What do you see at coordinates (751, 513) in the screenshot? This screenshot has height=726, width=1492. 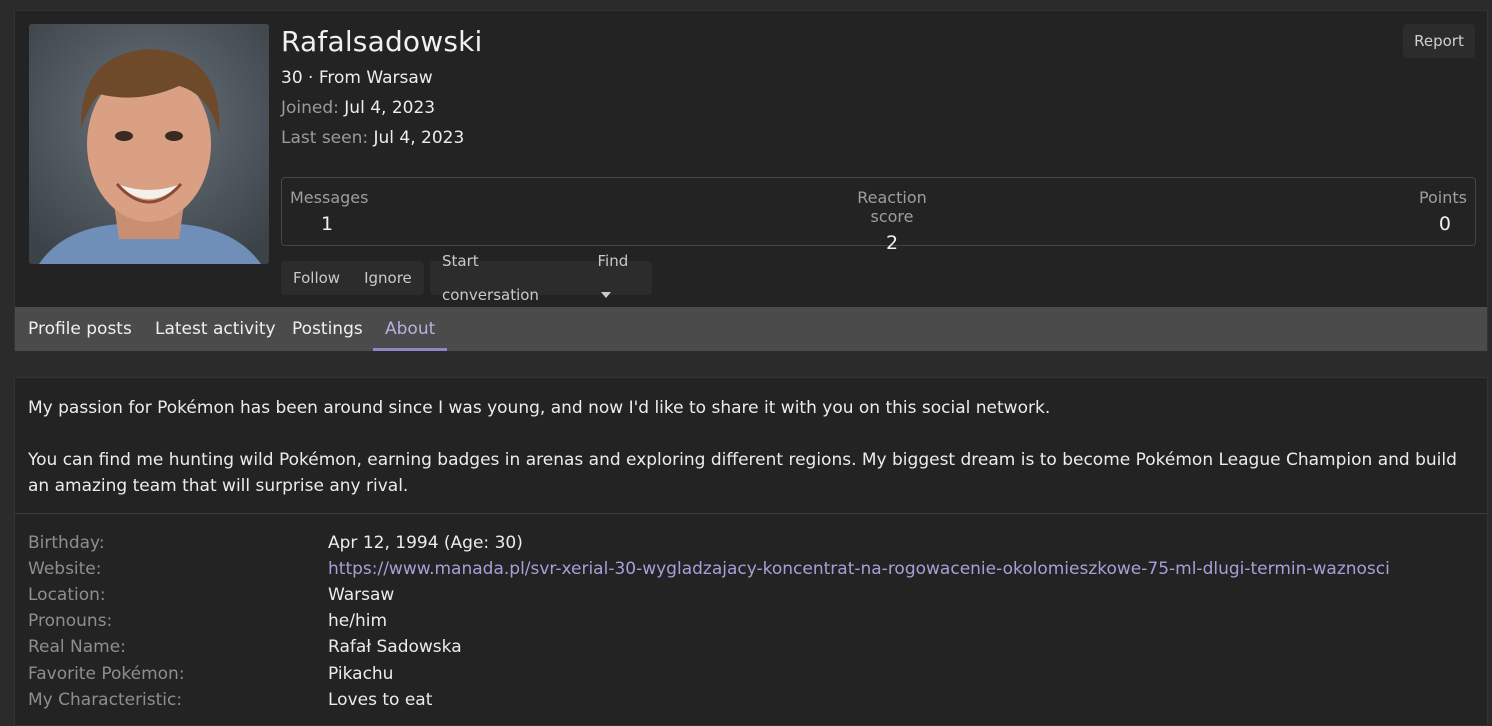 I see `divider` at bounding box center [751, 513].